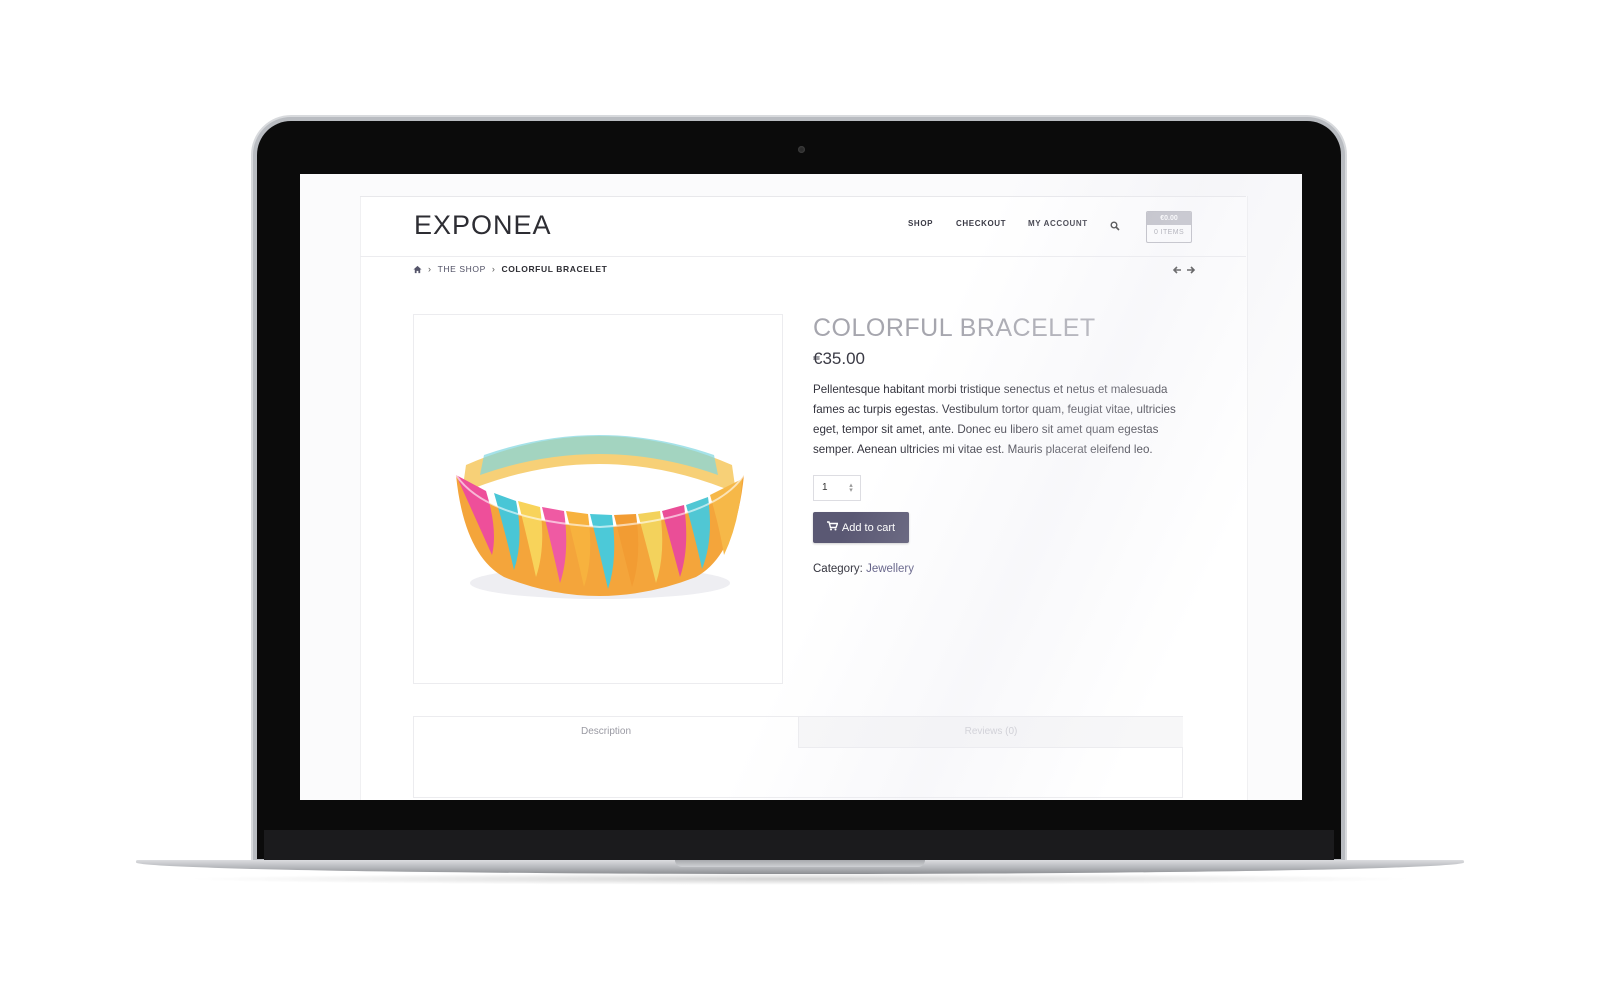 Image resolution: width=1600 pixels, height=1000 pixels. Describe the element at coordinates (800, 879) in the screenshot. I see `laptop-shadow` at that location.